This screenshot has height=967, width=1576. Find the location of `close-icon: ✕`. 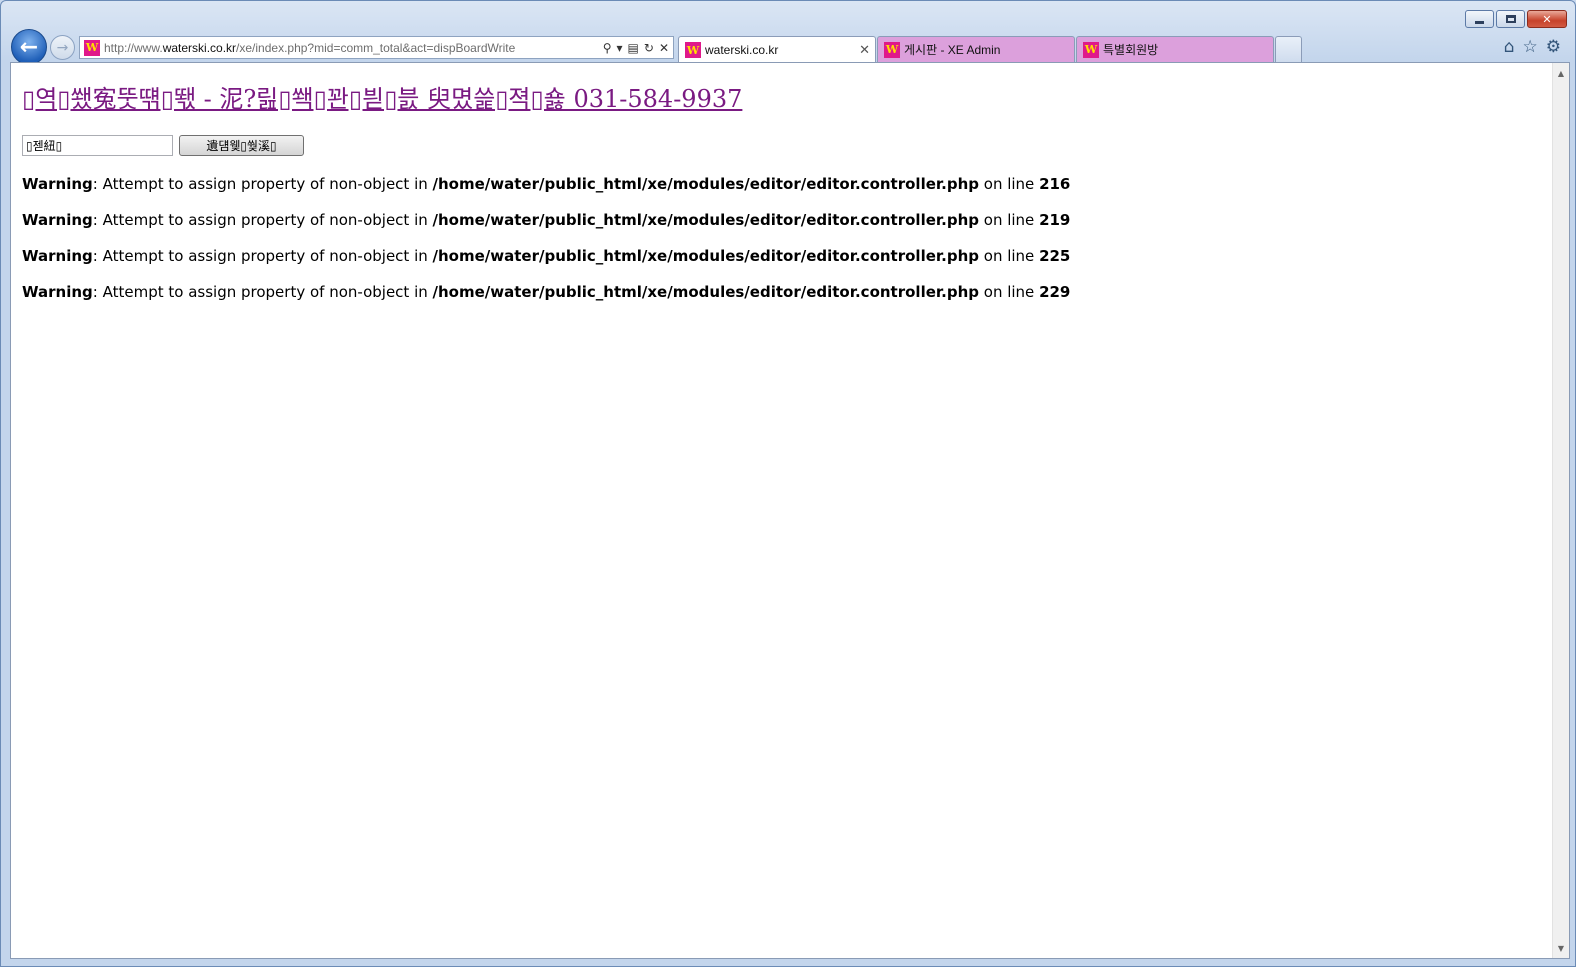

close-icon: ✕ is located at coordinates (1547, 19).